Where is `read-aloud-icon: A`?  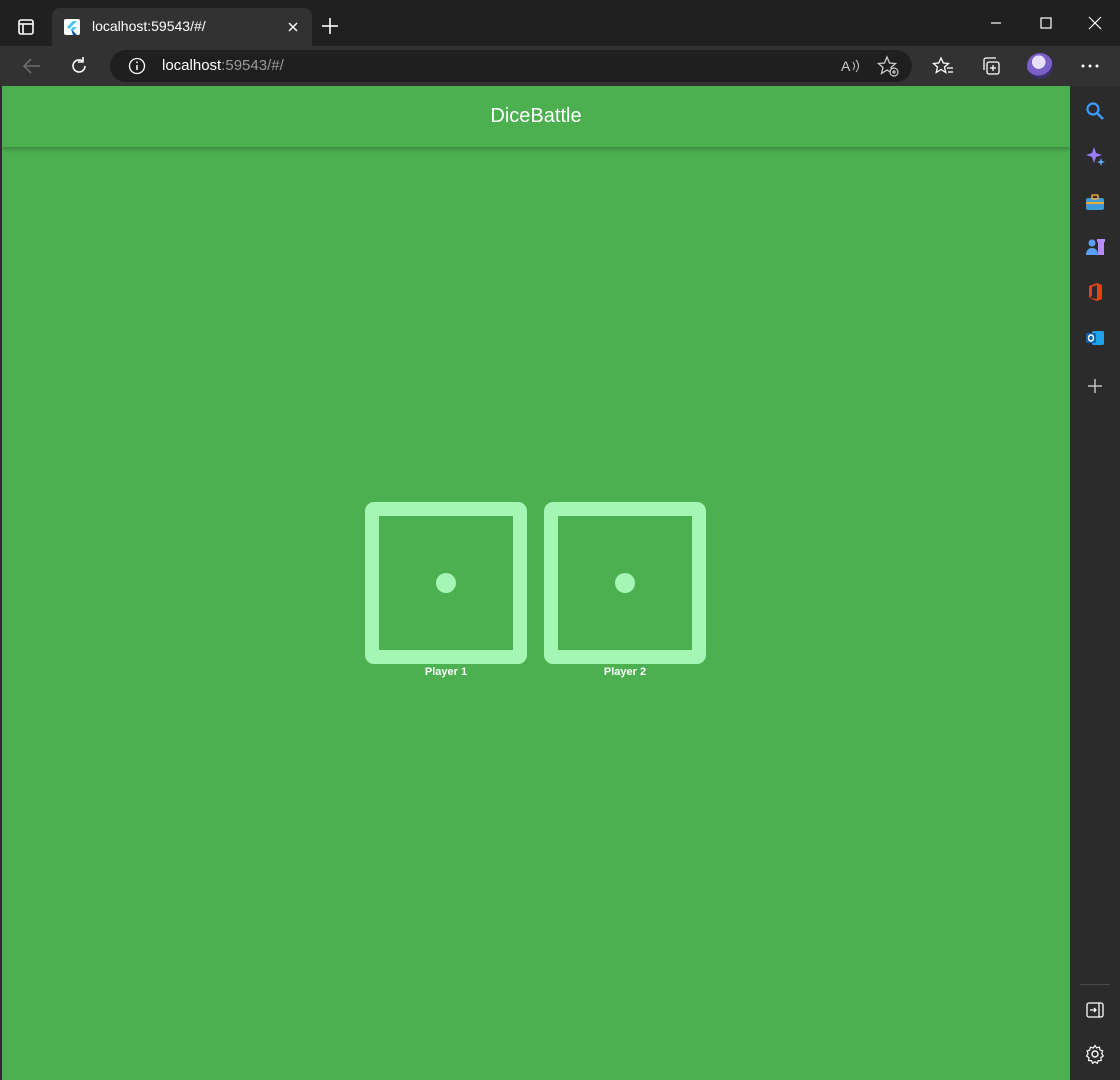
read-aloud-icon: A is located at coordinates (850, 66).